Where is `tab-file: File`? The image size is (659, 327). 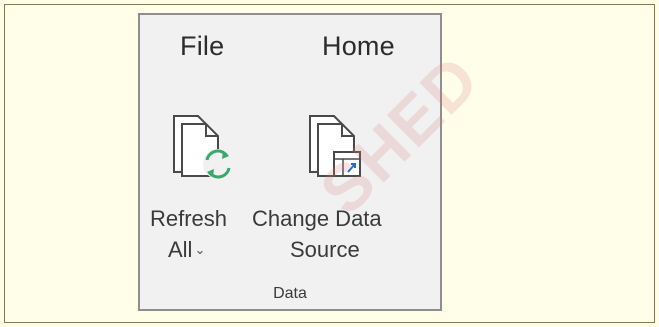
tab-file: File is located at coordinates (202, 46).